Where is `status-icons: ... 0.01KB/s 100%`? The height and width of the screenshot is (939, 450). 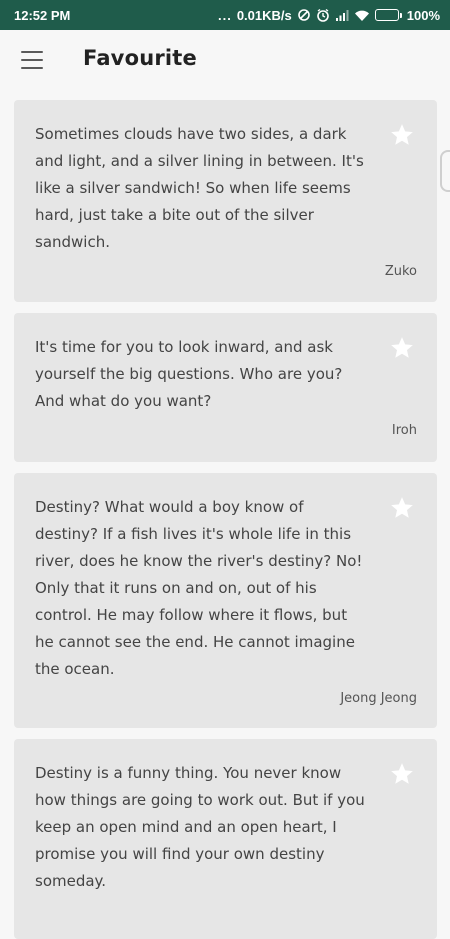 status-icons: ... 0.01KB/s 100% is located at coordinates (329, 15).